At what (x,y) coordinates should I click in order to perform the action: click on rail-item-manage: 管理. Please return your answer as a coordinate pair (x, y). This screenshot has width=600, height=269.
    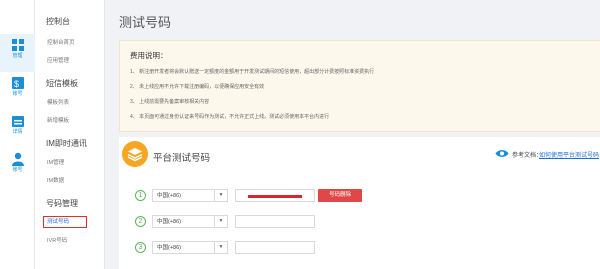
    Looking at the image, I should click on (17, 53).